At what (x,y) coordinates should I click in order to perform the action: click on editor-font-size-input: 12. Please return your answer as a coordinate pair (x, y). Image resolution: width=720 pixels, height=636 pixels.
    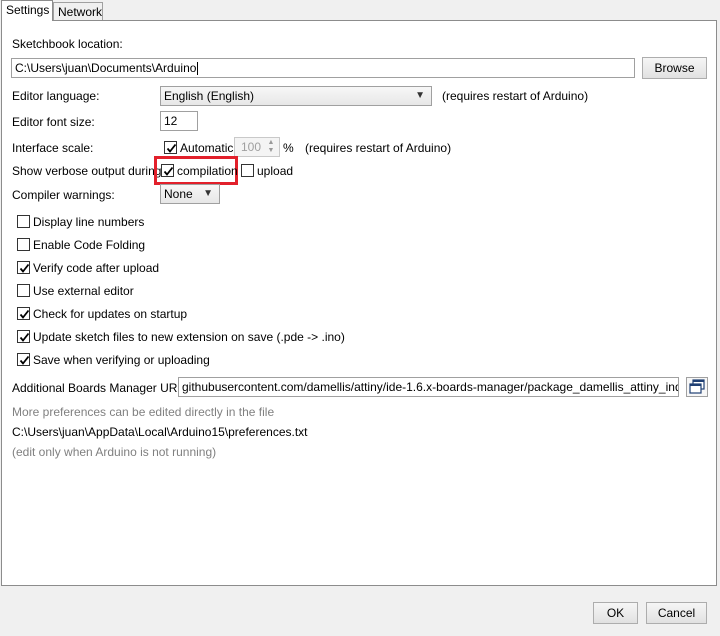
    Looking at the image, I should click on (179, 121).